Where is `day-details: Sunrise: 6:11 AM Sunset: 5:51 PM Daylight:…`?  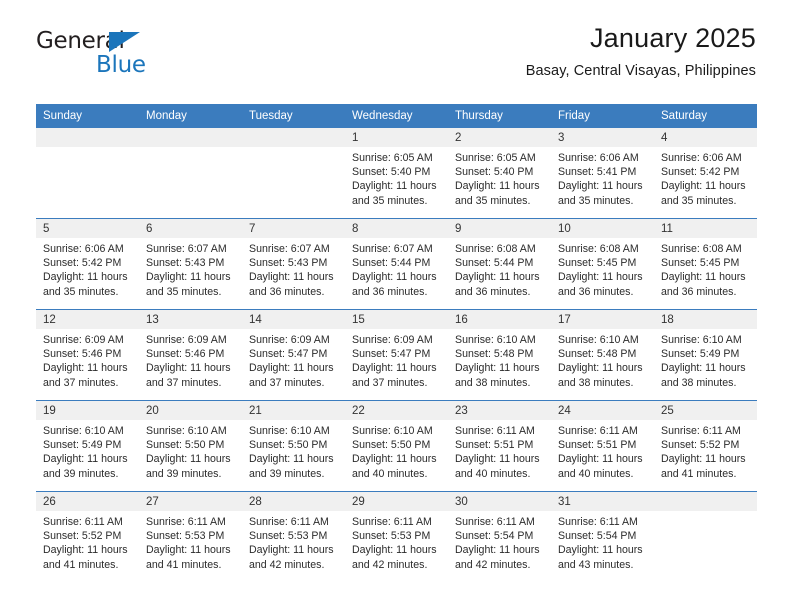 day-details: Sunrise: 6:11 AM Sunset: 5:51 PM Daylight:… is located at coordinates (602, 450).